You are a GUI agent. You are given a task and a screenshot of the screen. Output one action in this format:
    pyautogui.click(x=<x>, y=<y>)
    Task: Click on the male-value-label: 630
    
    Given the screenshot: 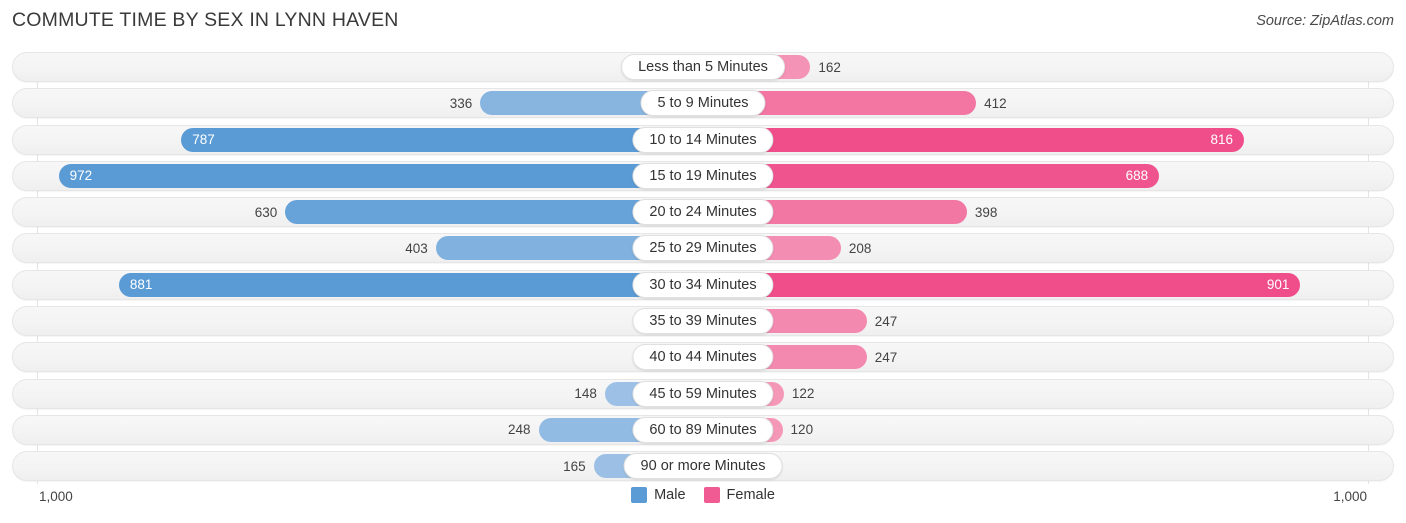 What is the action you would take?
    pyautogui.click(x=266, y=212)
    